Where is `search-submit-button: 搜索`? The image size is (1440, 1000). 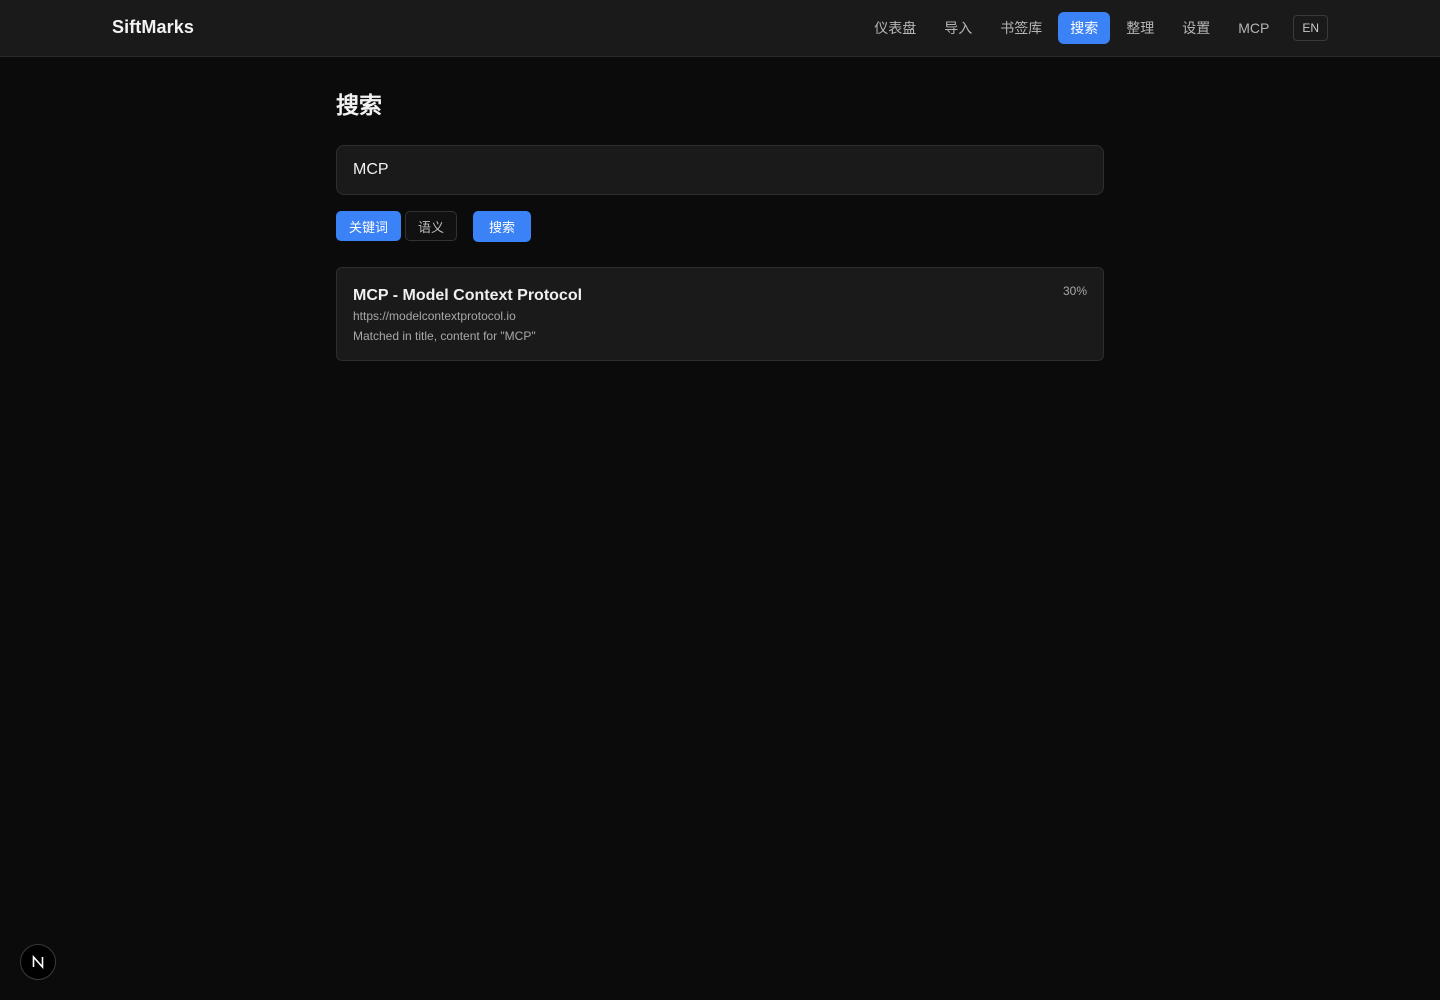
search-submit-button: 搜索 is located at coordinates (502, 226).